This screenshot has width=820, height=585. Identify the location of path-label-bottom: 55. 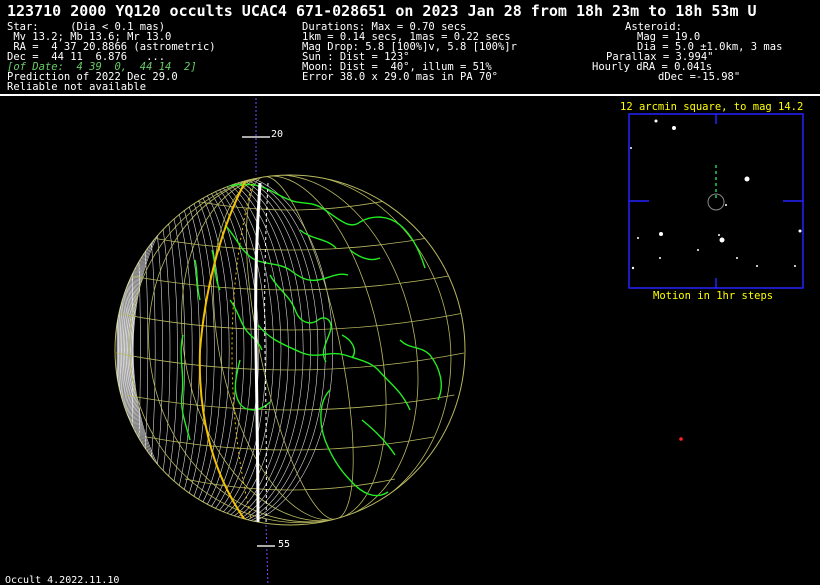
(284, 544).